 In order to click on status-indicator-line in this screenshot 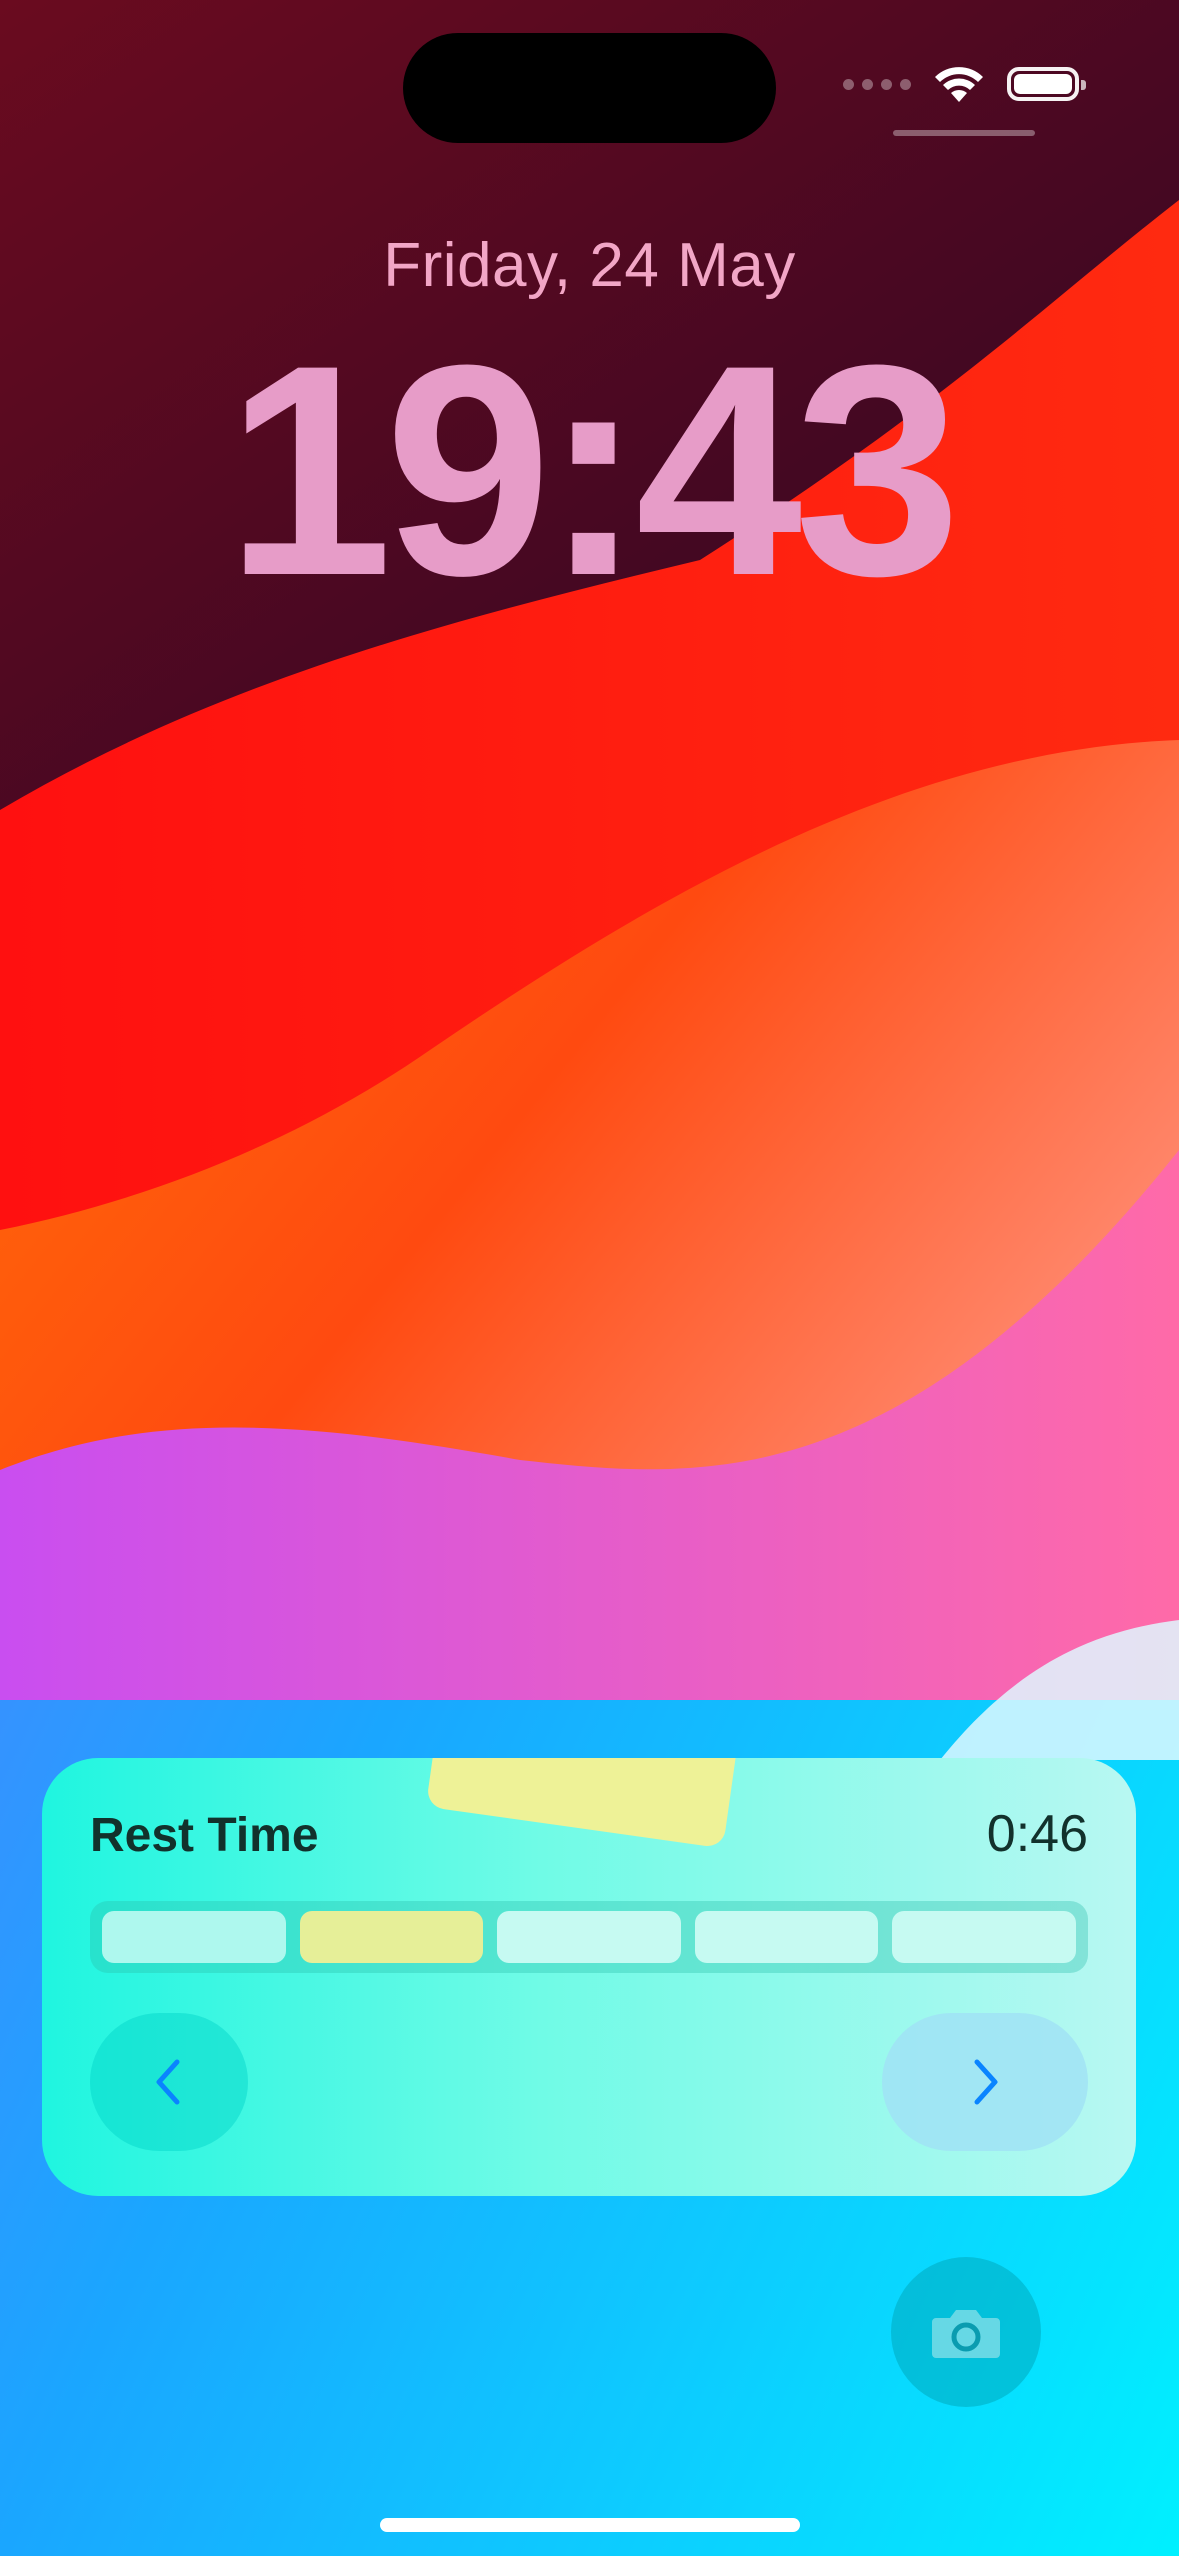, I will do `click(964, 133)`.